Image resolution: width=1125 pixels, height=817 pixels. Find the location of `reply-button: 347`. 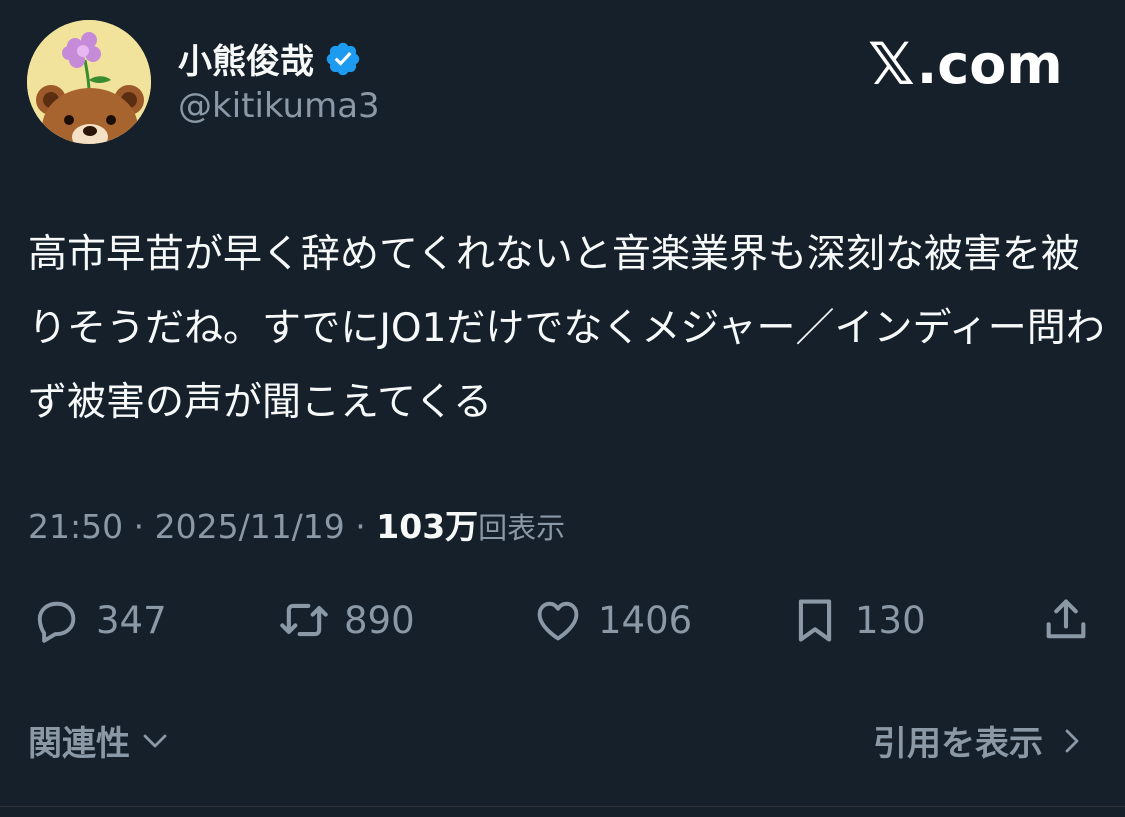

reply-button: 347 is located at coordinates (98, 620).